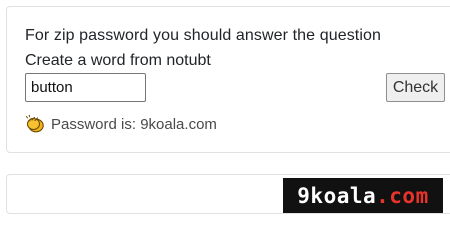 This screenshot has height=240, width=450. What do you see at coordinates (85, 87) in the screenshot?
I see `answer-input` at bounding box center [85, 87].